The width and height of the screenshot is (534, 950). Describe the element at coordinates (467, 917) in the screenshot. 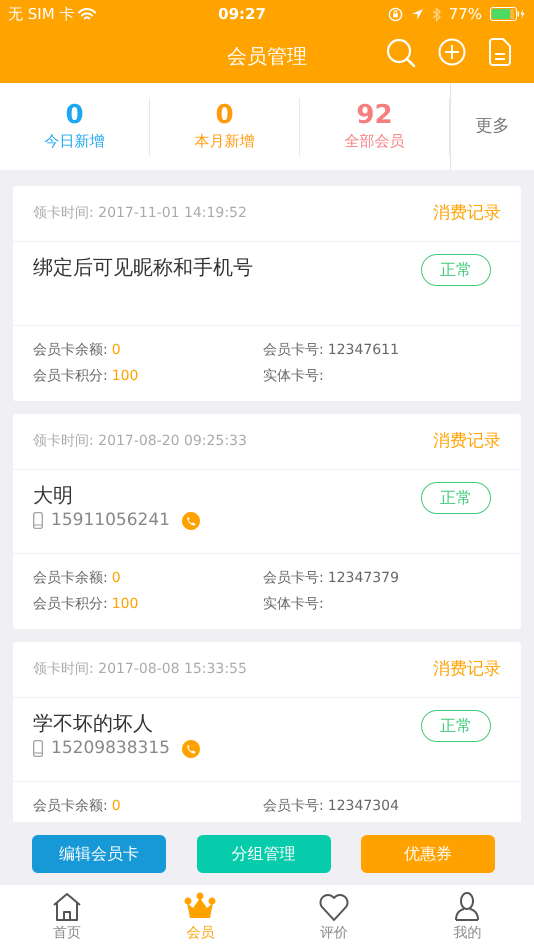

I see `tab-item: 我的` at that location.